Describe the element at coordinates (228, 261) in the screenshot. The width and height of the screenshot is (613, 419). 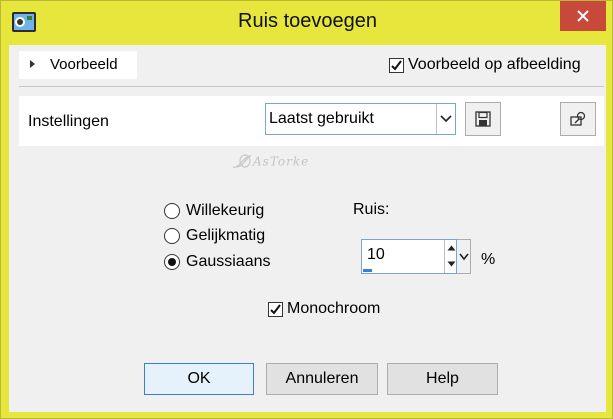
I see `radio-gaussian-label: Gaussiaans` at that location.